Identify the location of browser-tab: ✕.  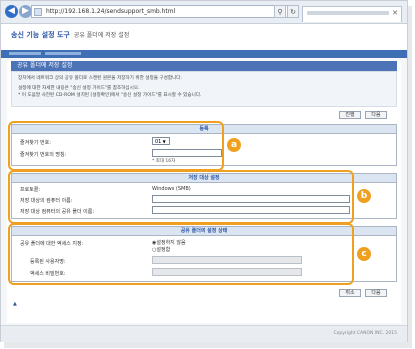
(352, 14).